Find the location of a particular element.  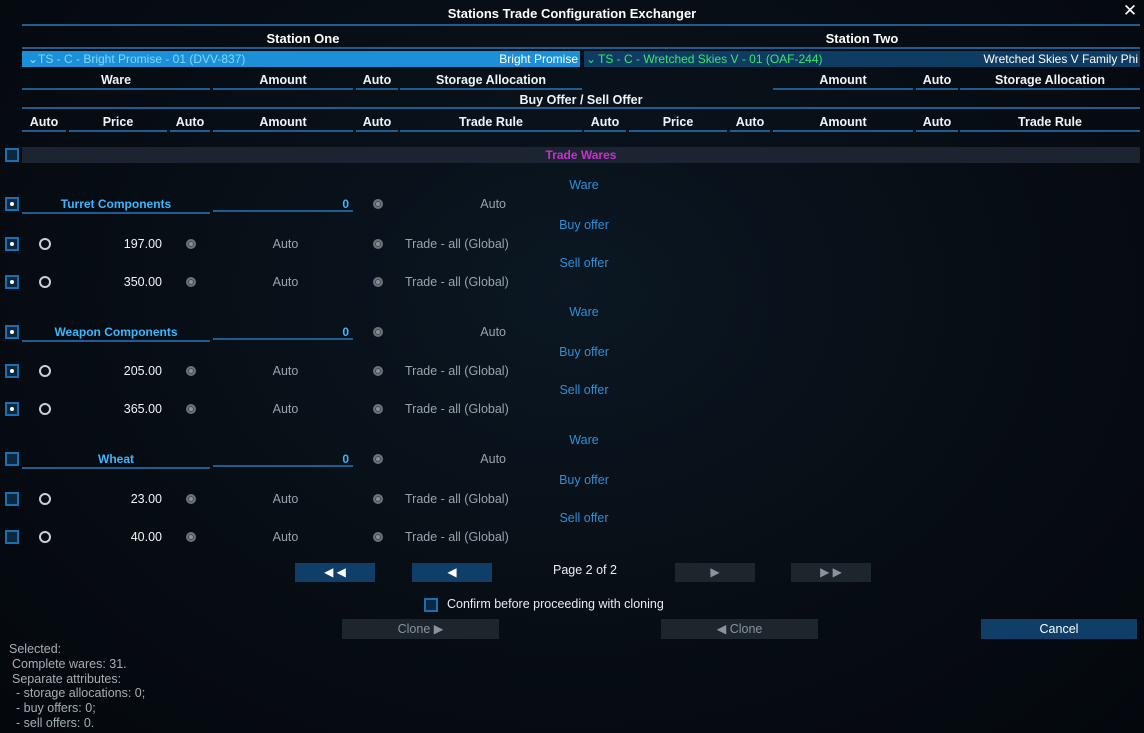

last-page-button: ▶ ▶ is located at coordinates (831, 572).